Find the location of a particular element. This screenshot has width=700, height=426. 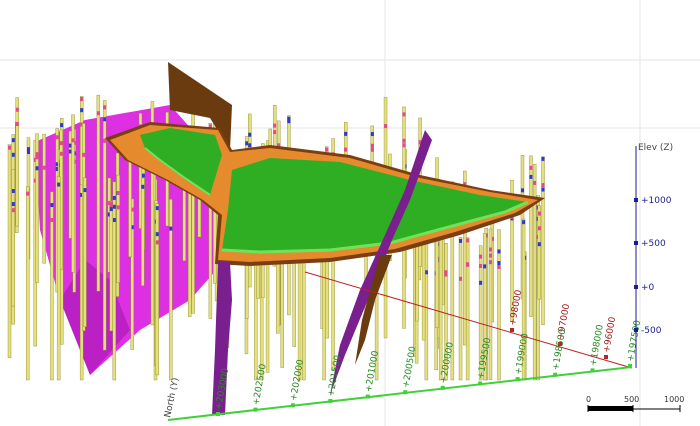

north-tick-label: +201000 is located at coordinates (372, 371).